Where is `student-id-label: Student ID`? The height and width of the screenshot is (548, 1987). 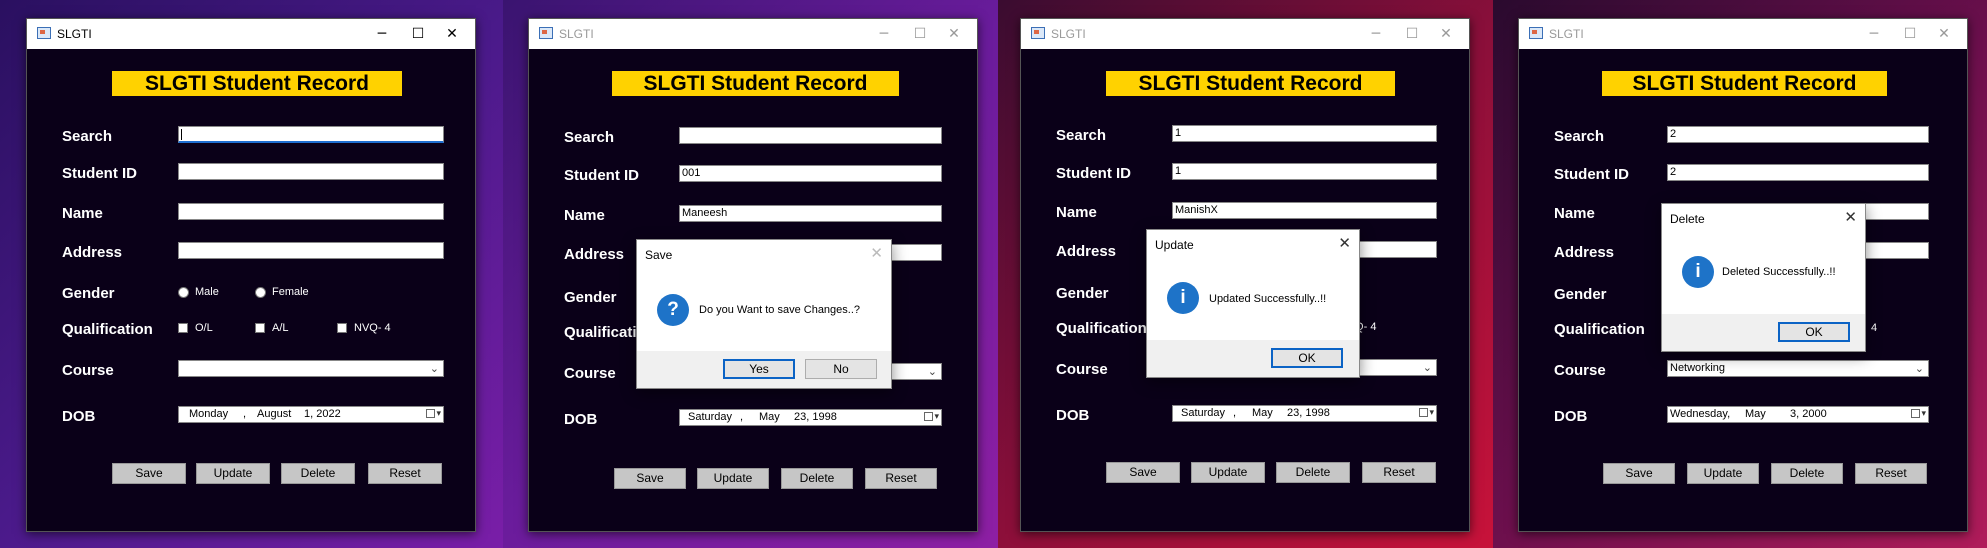
student-id-label: Student ID is located at coordinates (1093, 173).